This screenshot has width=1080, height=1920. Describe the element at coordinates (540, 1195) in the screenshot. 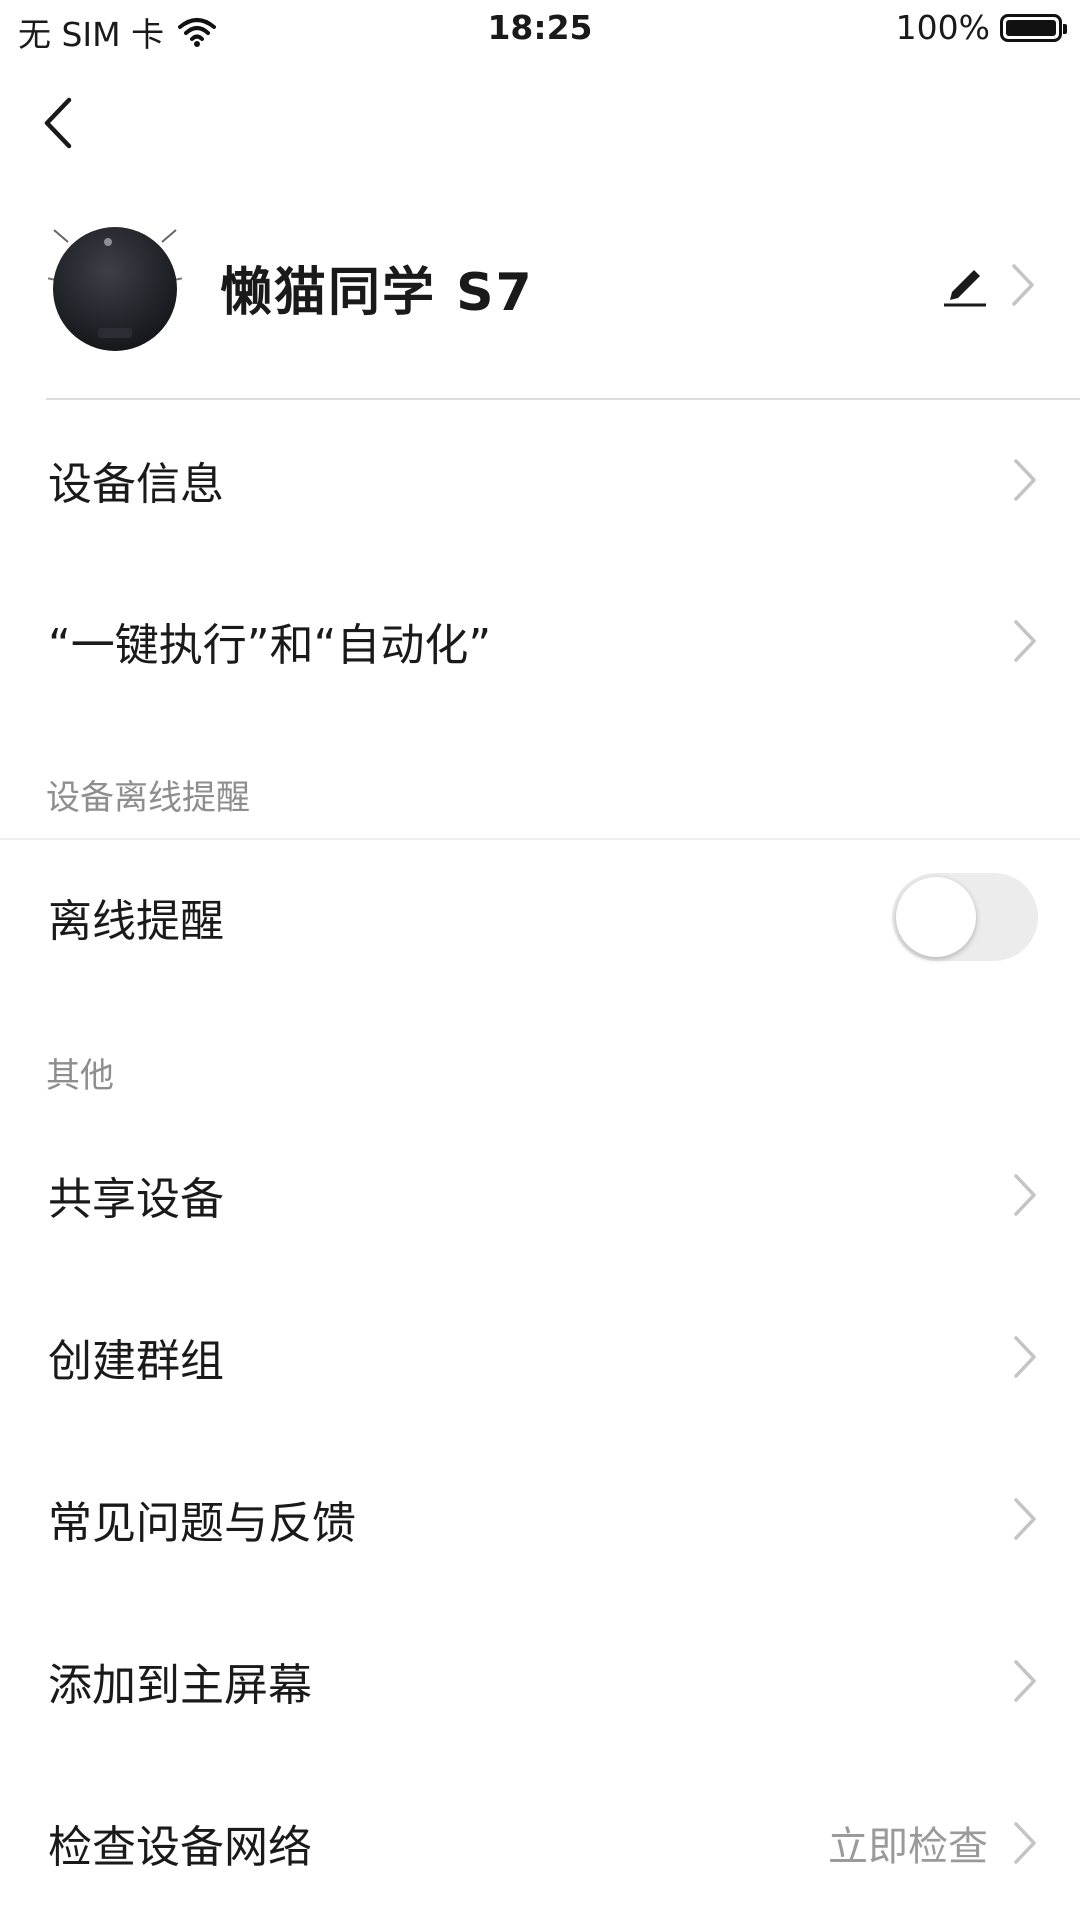

I see `menu-item-share-device: 共享设备` at that location.